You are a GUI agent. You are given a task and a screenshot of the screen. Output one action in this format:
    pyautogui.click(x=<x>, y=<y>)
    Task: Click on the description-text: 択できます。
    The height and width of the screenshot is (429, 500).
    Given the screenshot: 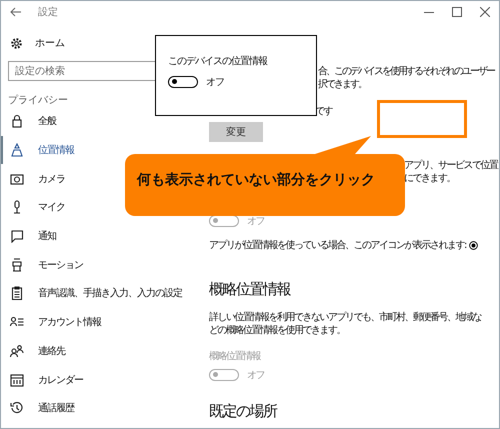 What is the action you would take?
    pyautogui.click(x=342, y=84)
    